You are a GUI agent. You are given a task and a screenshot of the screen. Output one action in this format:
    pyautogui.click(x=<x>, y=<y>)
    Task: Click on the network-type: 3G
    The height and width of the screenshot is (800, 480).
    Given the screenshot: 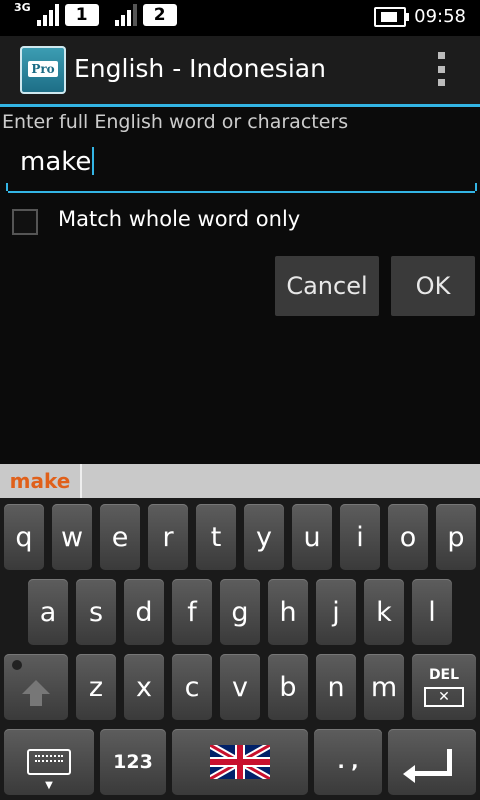 What is the action you would take?
    pyautogui.click(x=22, y=7)
    